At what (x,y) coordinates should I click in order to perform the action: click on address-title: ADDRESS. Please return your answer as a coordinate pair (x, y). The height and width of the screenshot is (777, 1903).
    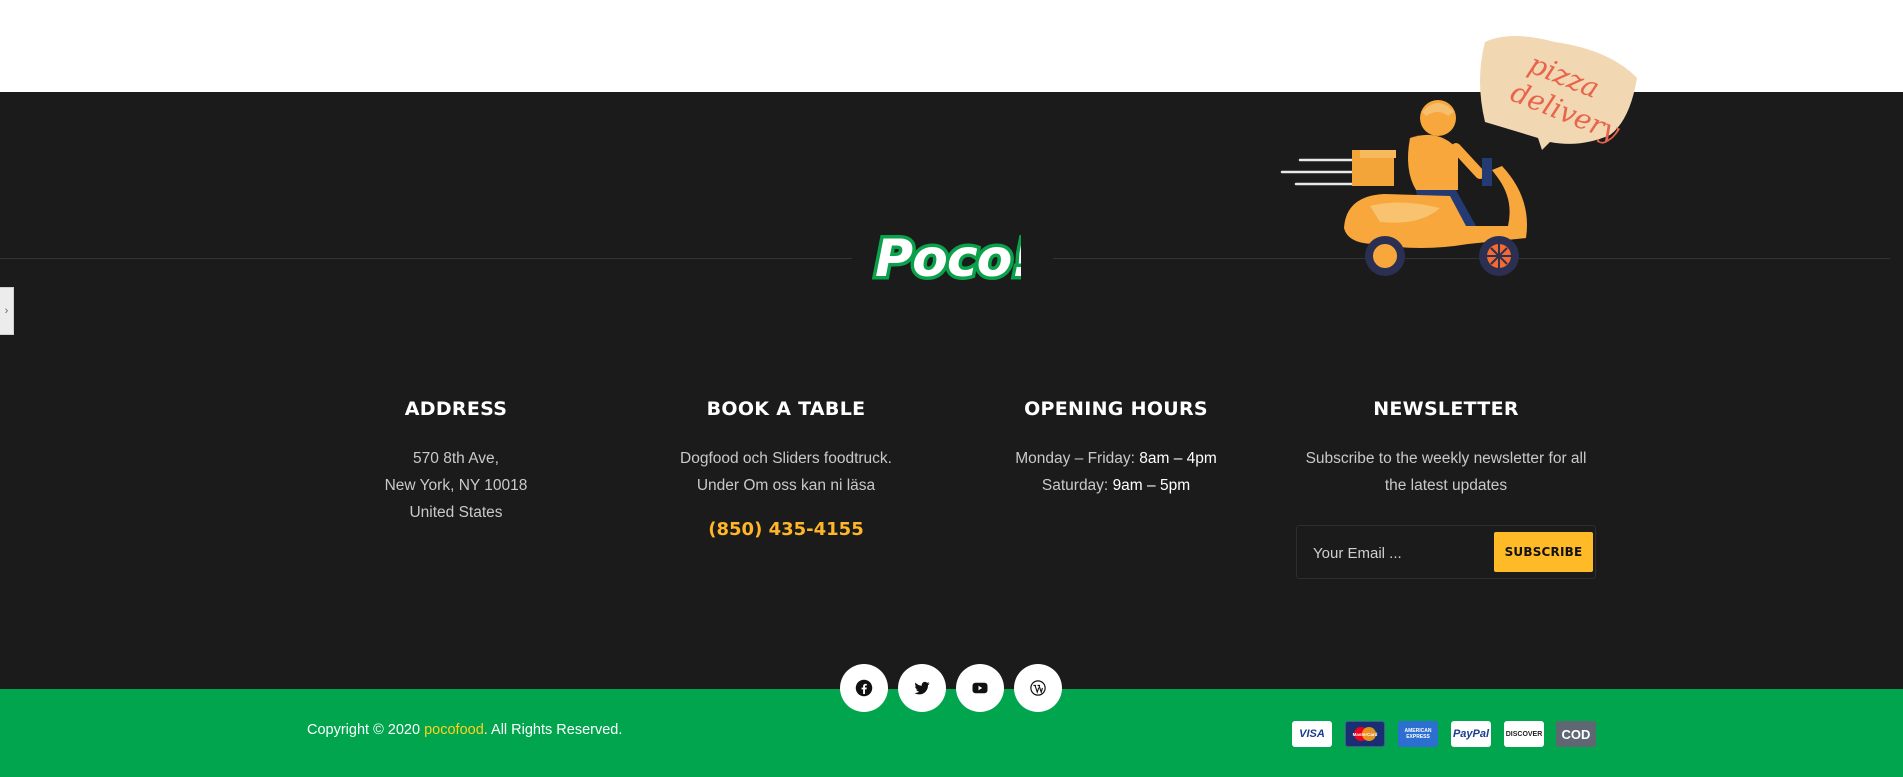
    Looking at the image, I should click on (456, 409).